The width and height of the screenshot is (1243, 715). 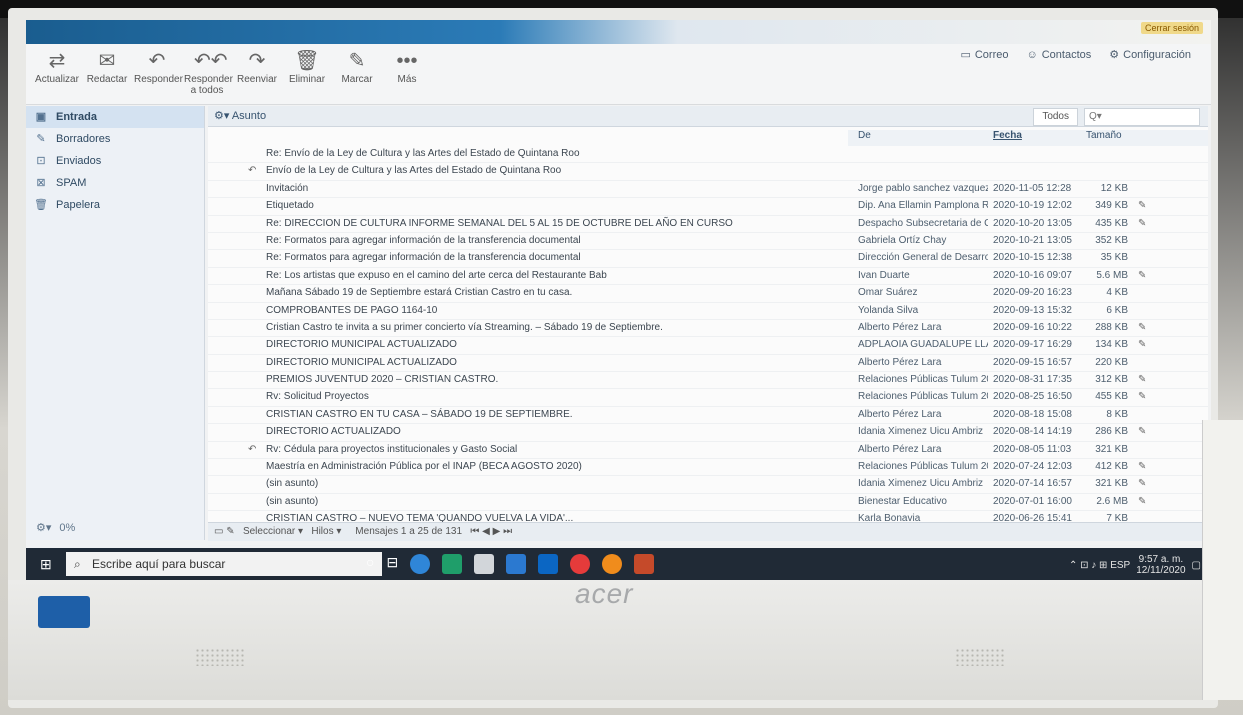 I want to click on pagination-icon: ⏮ ◀ ▶ ⏭, so click(x=491, y=531).